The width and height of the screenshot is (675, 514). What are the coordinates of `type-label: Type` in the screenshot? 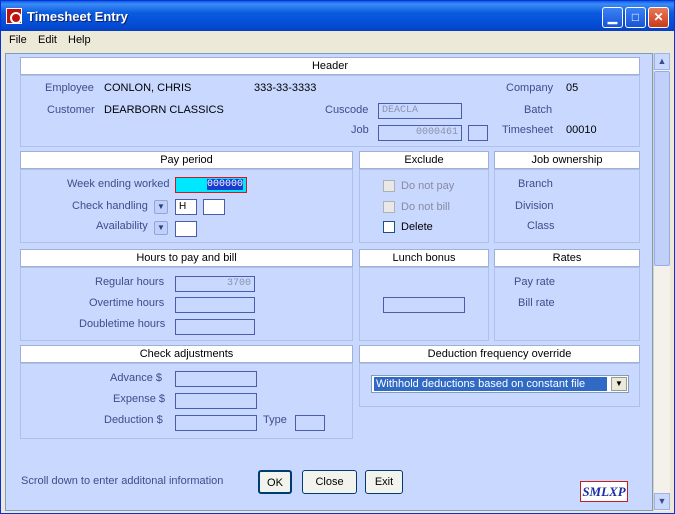 It's located at (275, 420).